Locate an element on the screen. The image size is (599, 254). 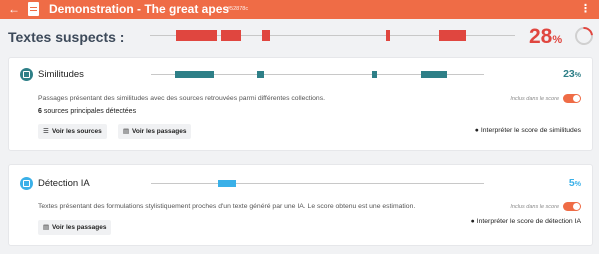
document-title: Demonstration - The great apes is located at coordinates (139, 9).